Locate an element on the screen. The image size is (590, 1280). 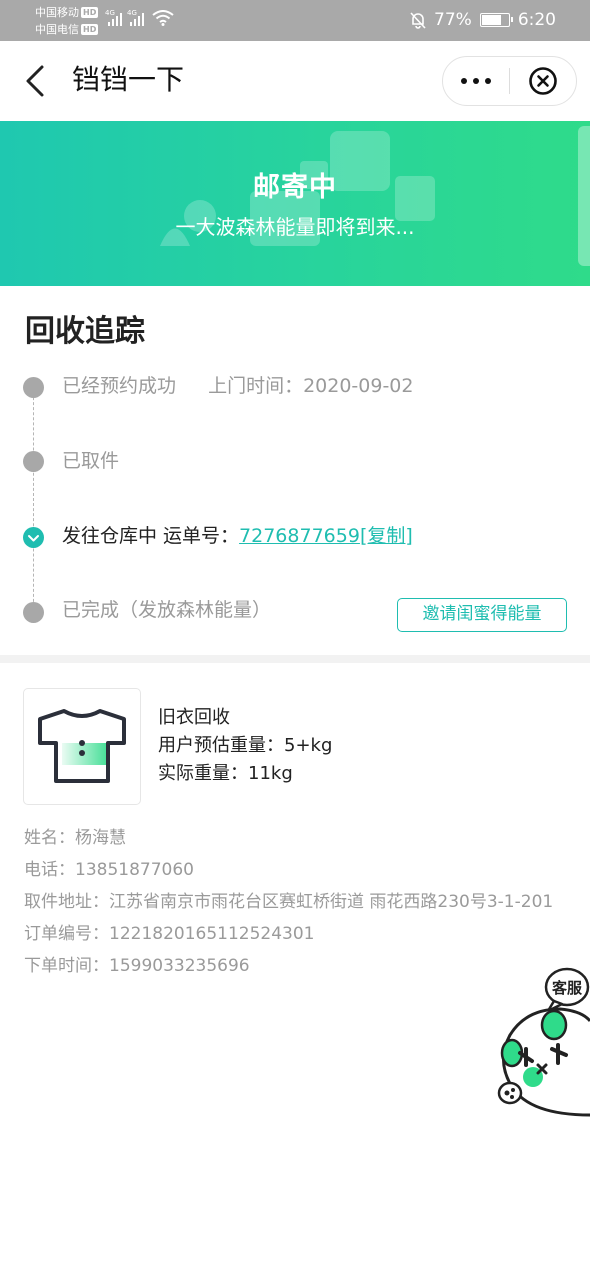
check-icon is located at coordinates (33, 537).